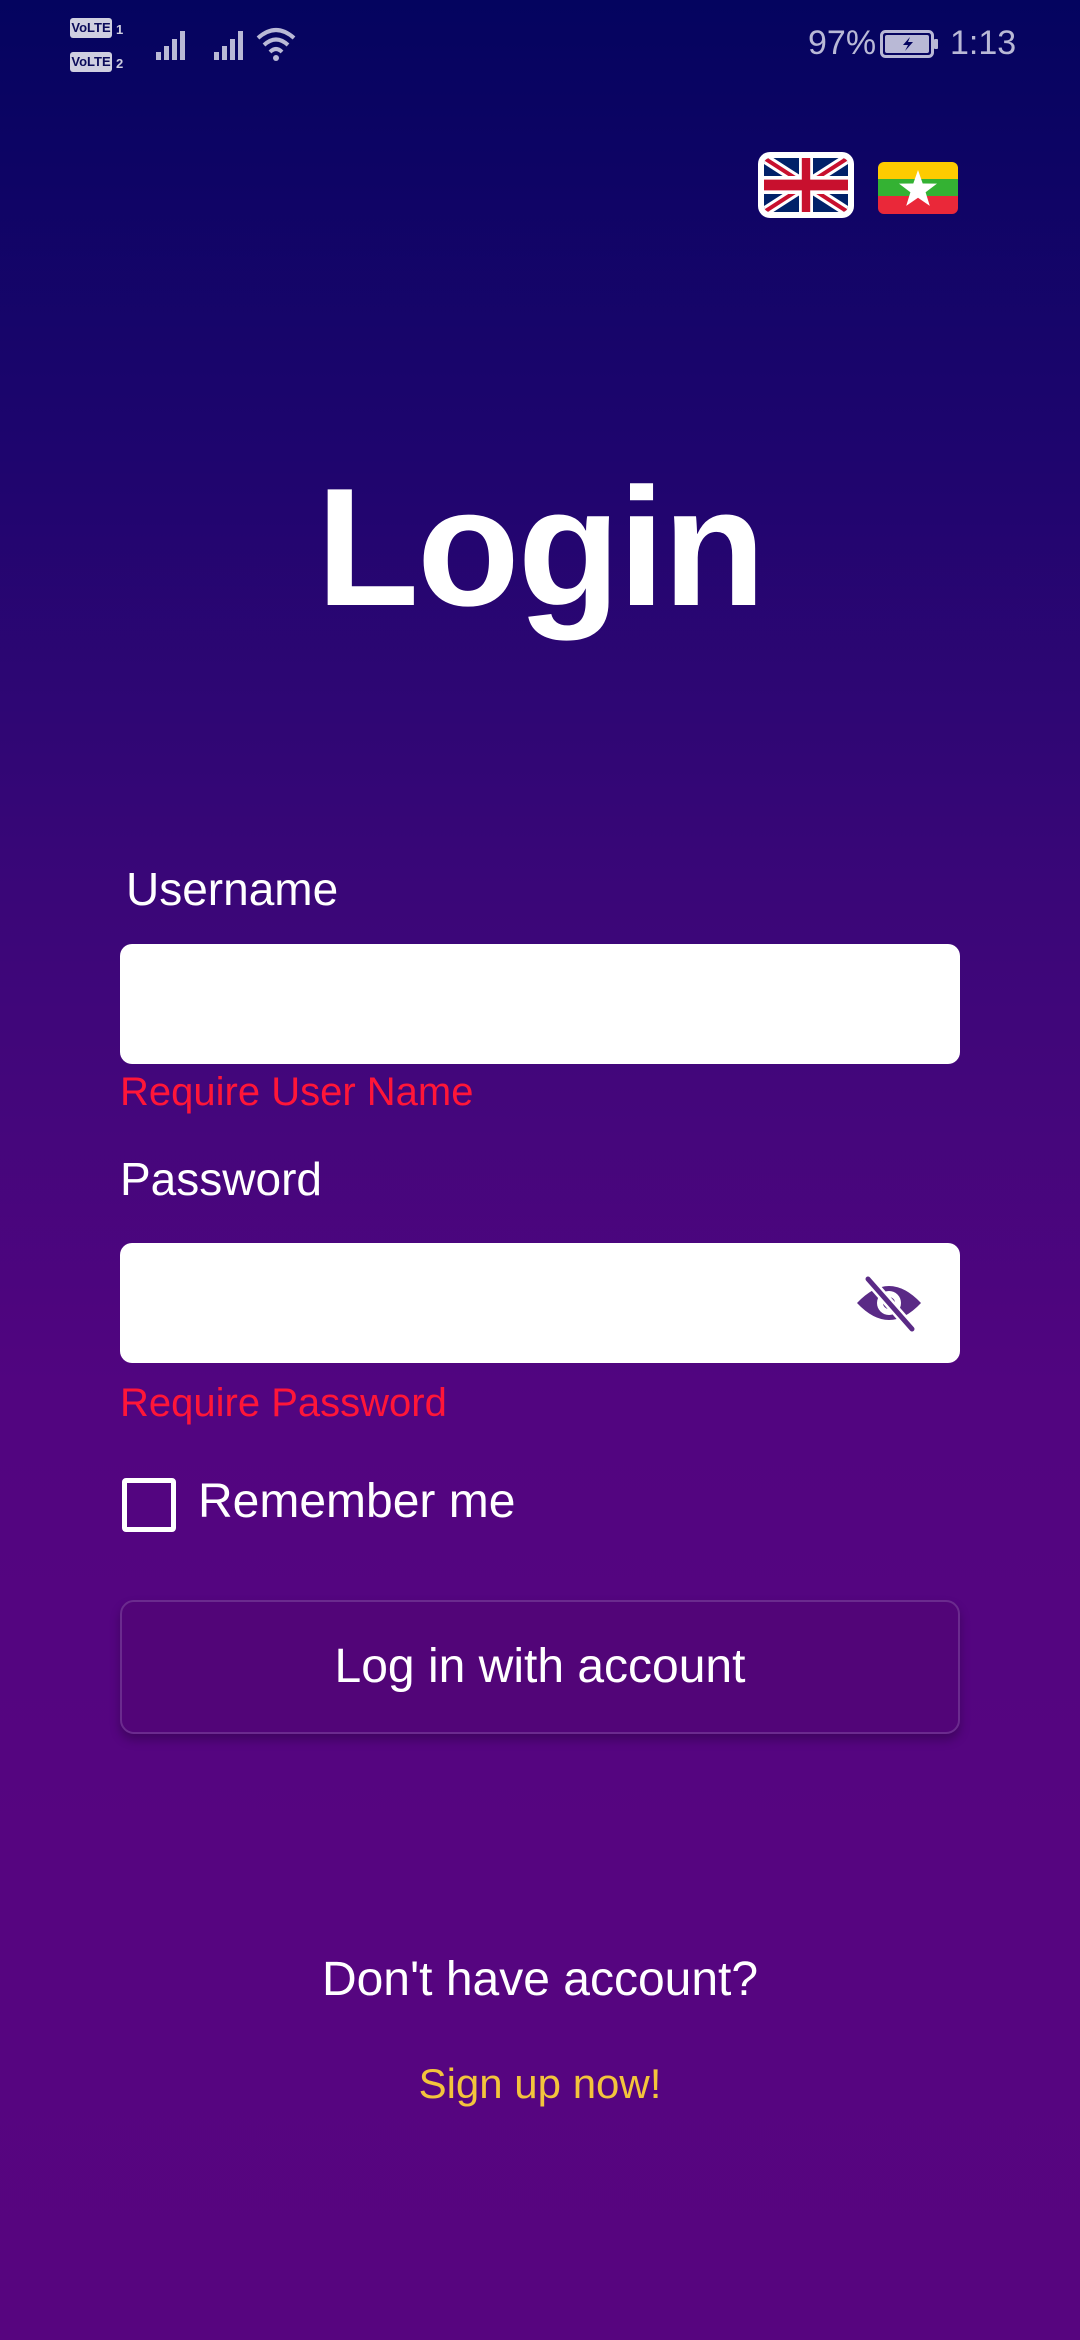 Image resolution: width=1080 pixels, height=2340 pixels. I want to click on no-account-prompt: Don't have account?, so click(540, 1979).